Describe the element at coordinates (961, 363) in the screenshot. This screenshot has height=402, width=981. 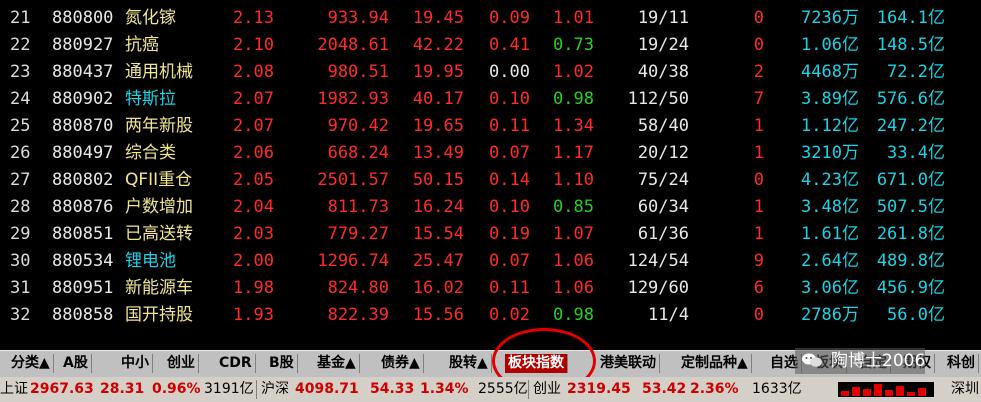
I see `tab-17: 科创` at that location.